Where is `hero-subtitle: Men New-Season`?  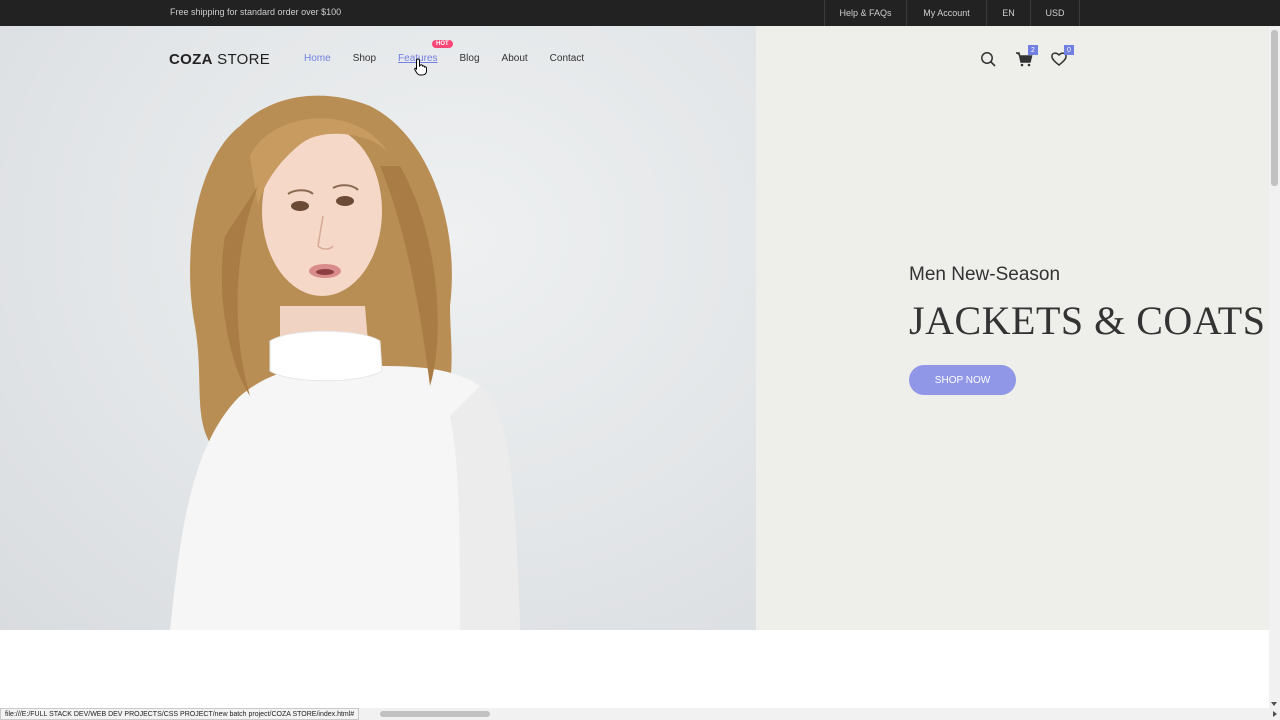 hero-subtitle: Men New-Season is located at coordinates (985, 274).